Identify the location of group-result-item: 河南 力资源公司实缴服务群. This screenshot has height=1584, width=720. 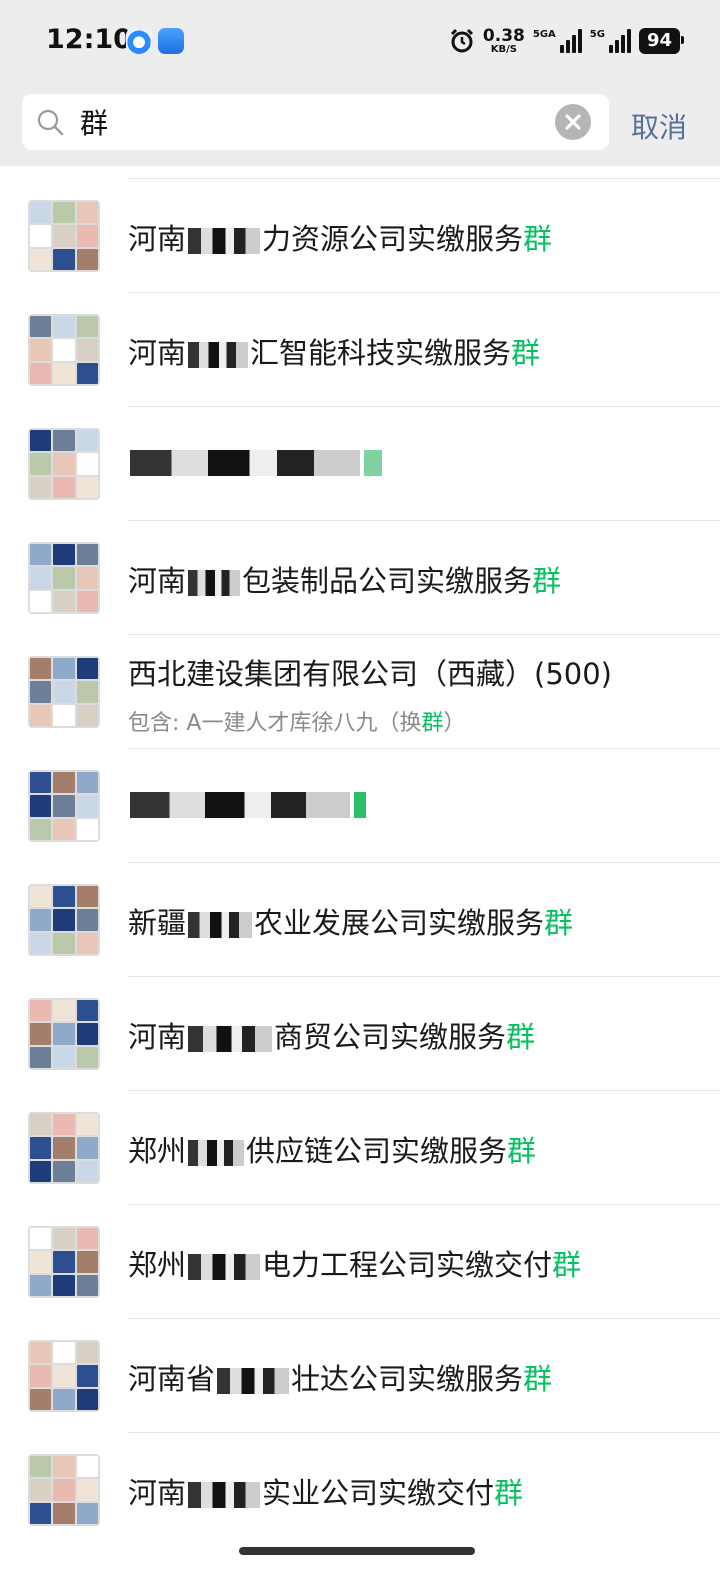
(360, 236).